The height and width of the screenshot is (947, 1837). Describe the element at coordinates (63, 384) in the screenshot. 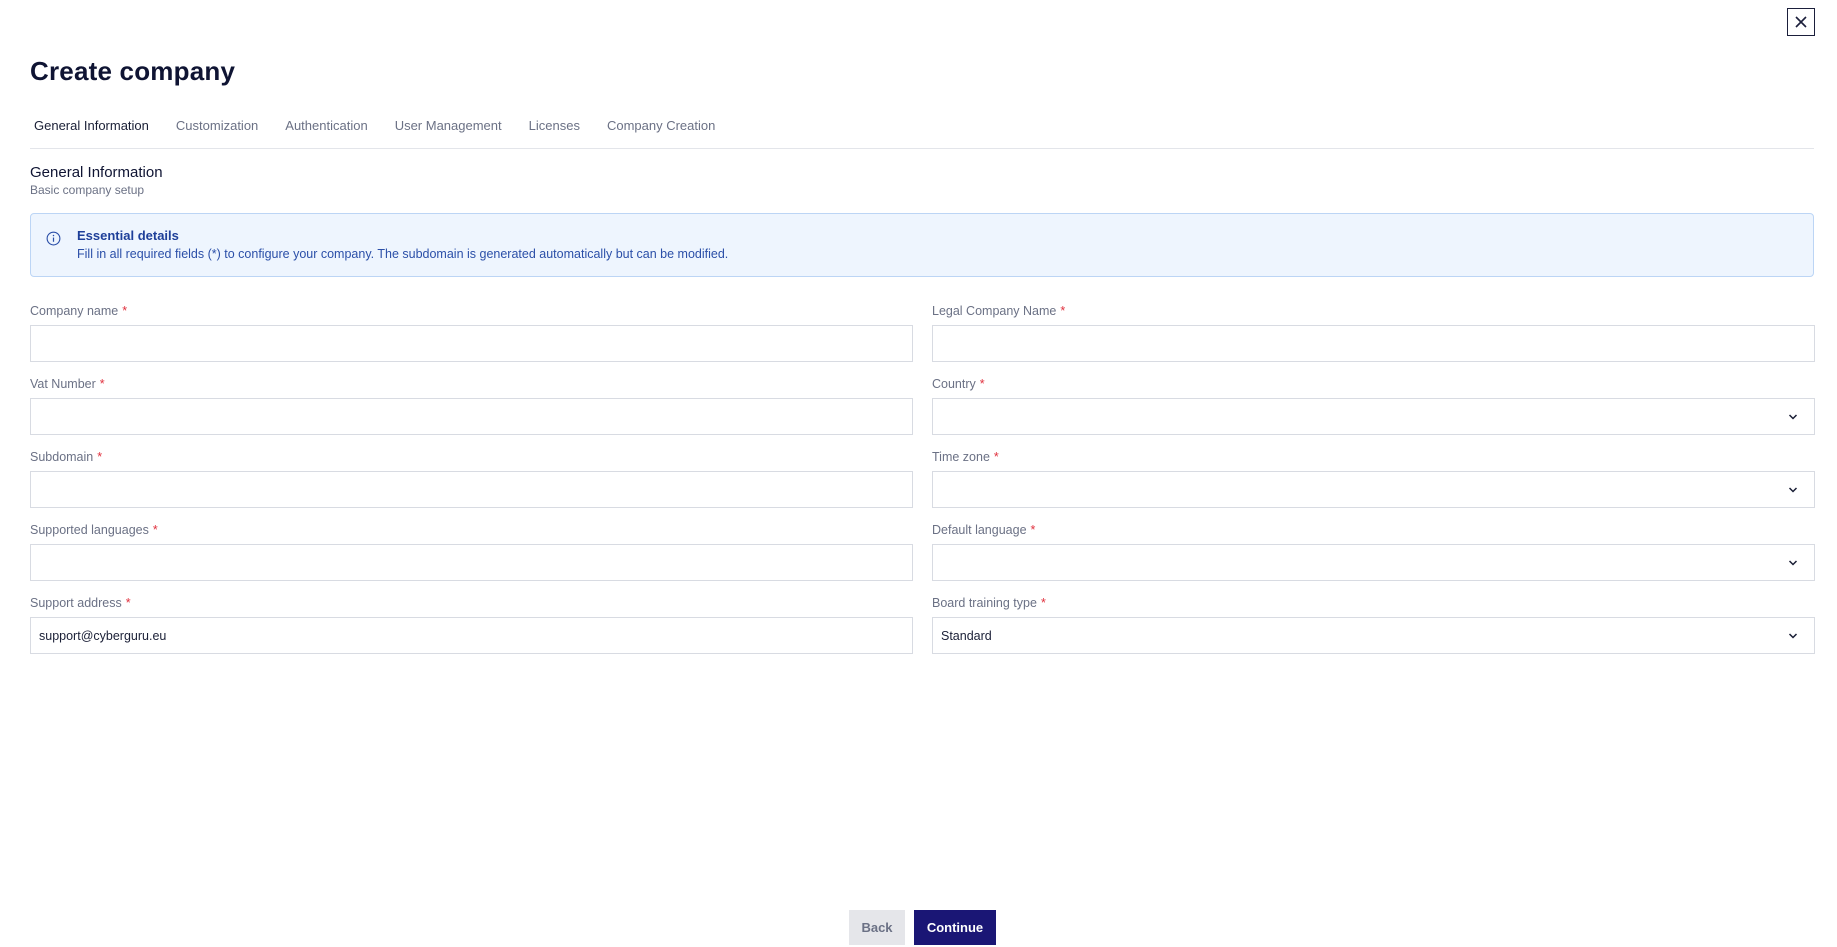

I see `vat-number-label: Vat Number` at that location.